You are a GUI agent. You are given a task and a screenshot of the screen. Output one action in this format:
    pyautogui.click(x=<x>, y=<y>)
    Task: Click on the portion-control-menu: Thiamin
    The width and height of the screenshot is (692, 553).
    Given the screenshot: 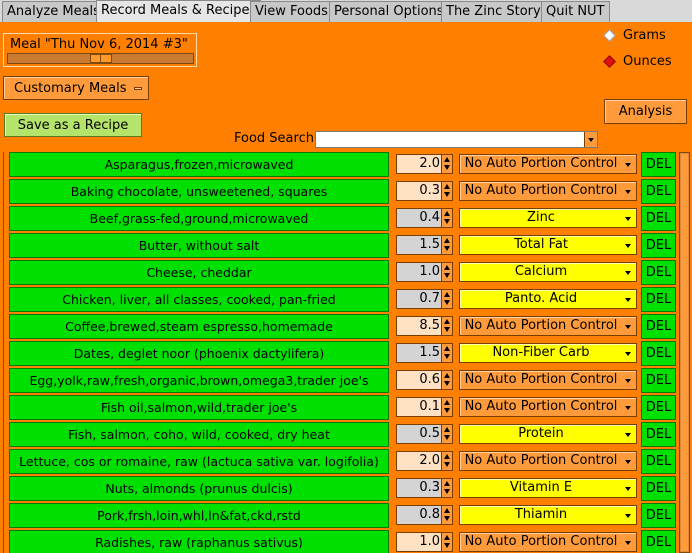 What is the action you would take?
    pyautogui.click(x=548, y=515)
    